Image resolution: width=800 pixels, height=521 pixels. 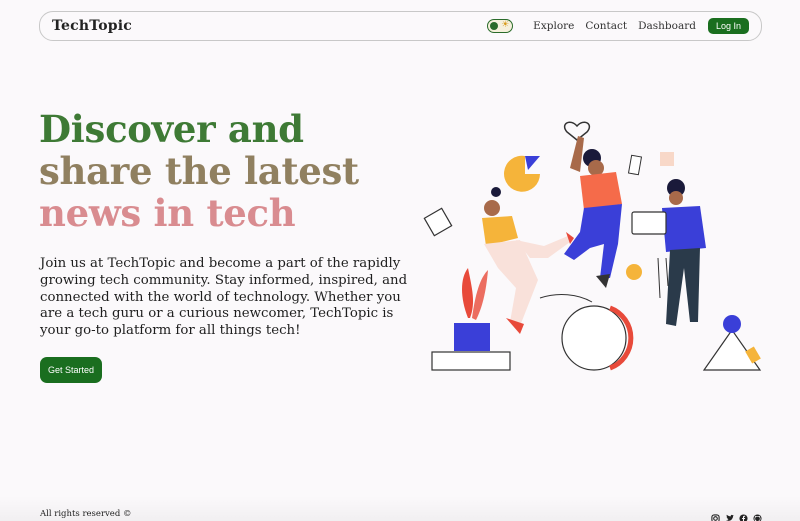 What do you see at coordinates (553, 26) in the screenshot?
I see `nav-link-explore: Explore` at bounding box center [553, 26].